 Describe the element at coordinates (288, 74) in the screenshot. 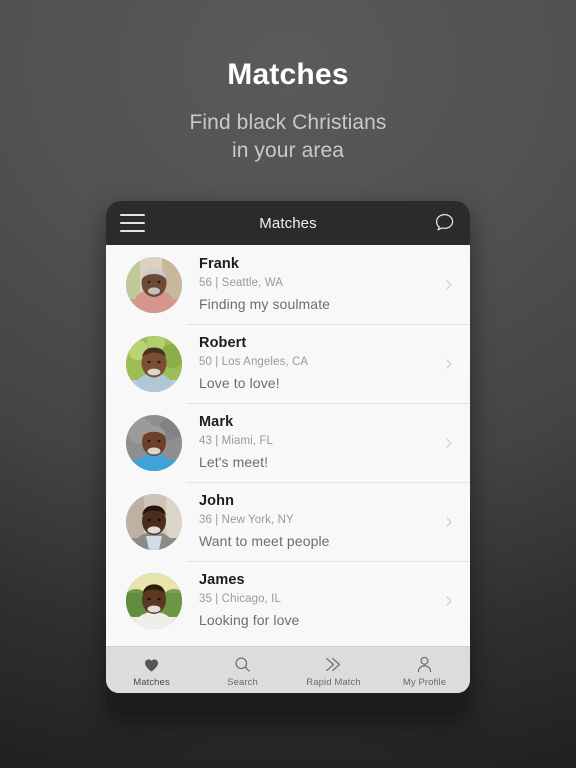

I see `promo-title: Matches` at that location.